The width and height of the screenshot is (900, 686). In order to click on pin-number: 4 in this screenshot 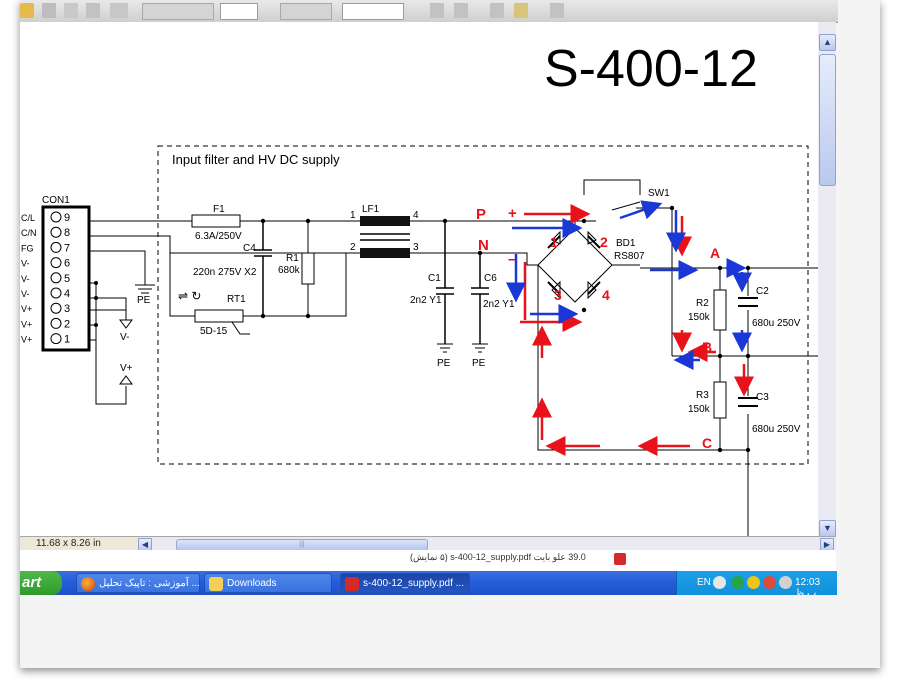, I will do `click(67, 294)`.